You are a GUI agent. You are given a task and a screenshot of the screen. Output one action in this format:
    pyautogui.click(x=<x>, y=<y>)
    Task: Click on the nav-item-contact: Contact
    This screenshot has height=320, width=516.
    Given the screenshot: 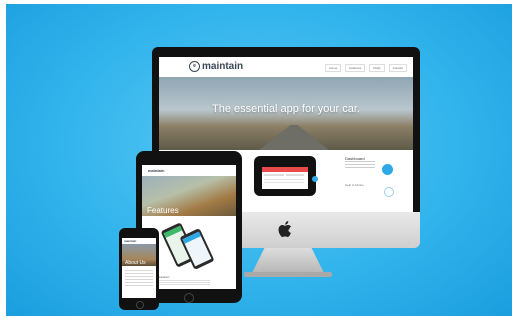 What is the action you would take?
    pyautogui.click(x=397, y=68)
    